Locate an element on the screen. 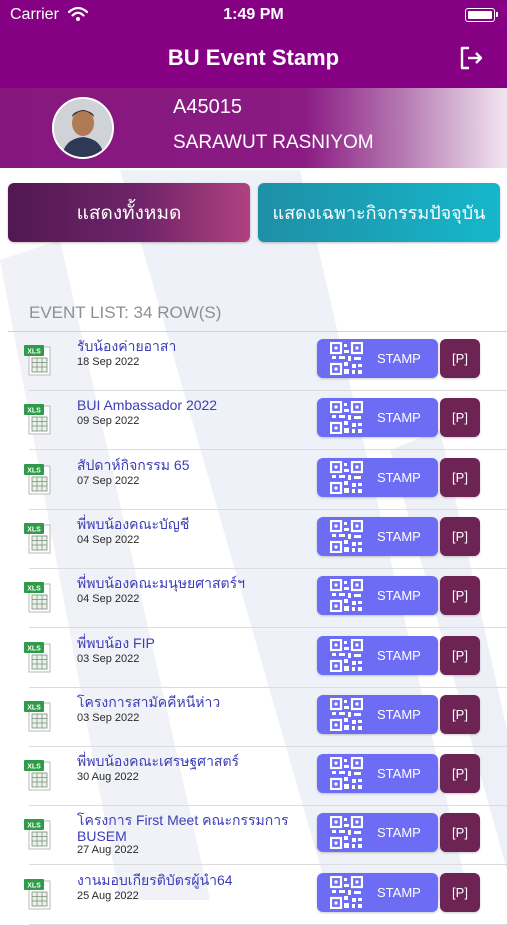  app-title: BU Event Stamp is located at coordinates (253, 57).